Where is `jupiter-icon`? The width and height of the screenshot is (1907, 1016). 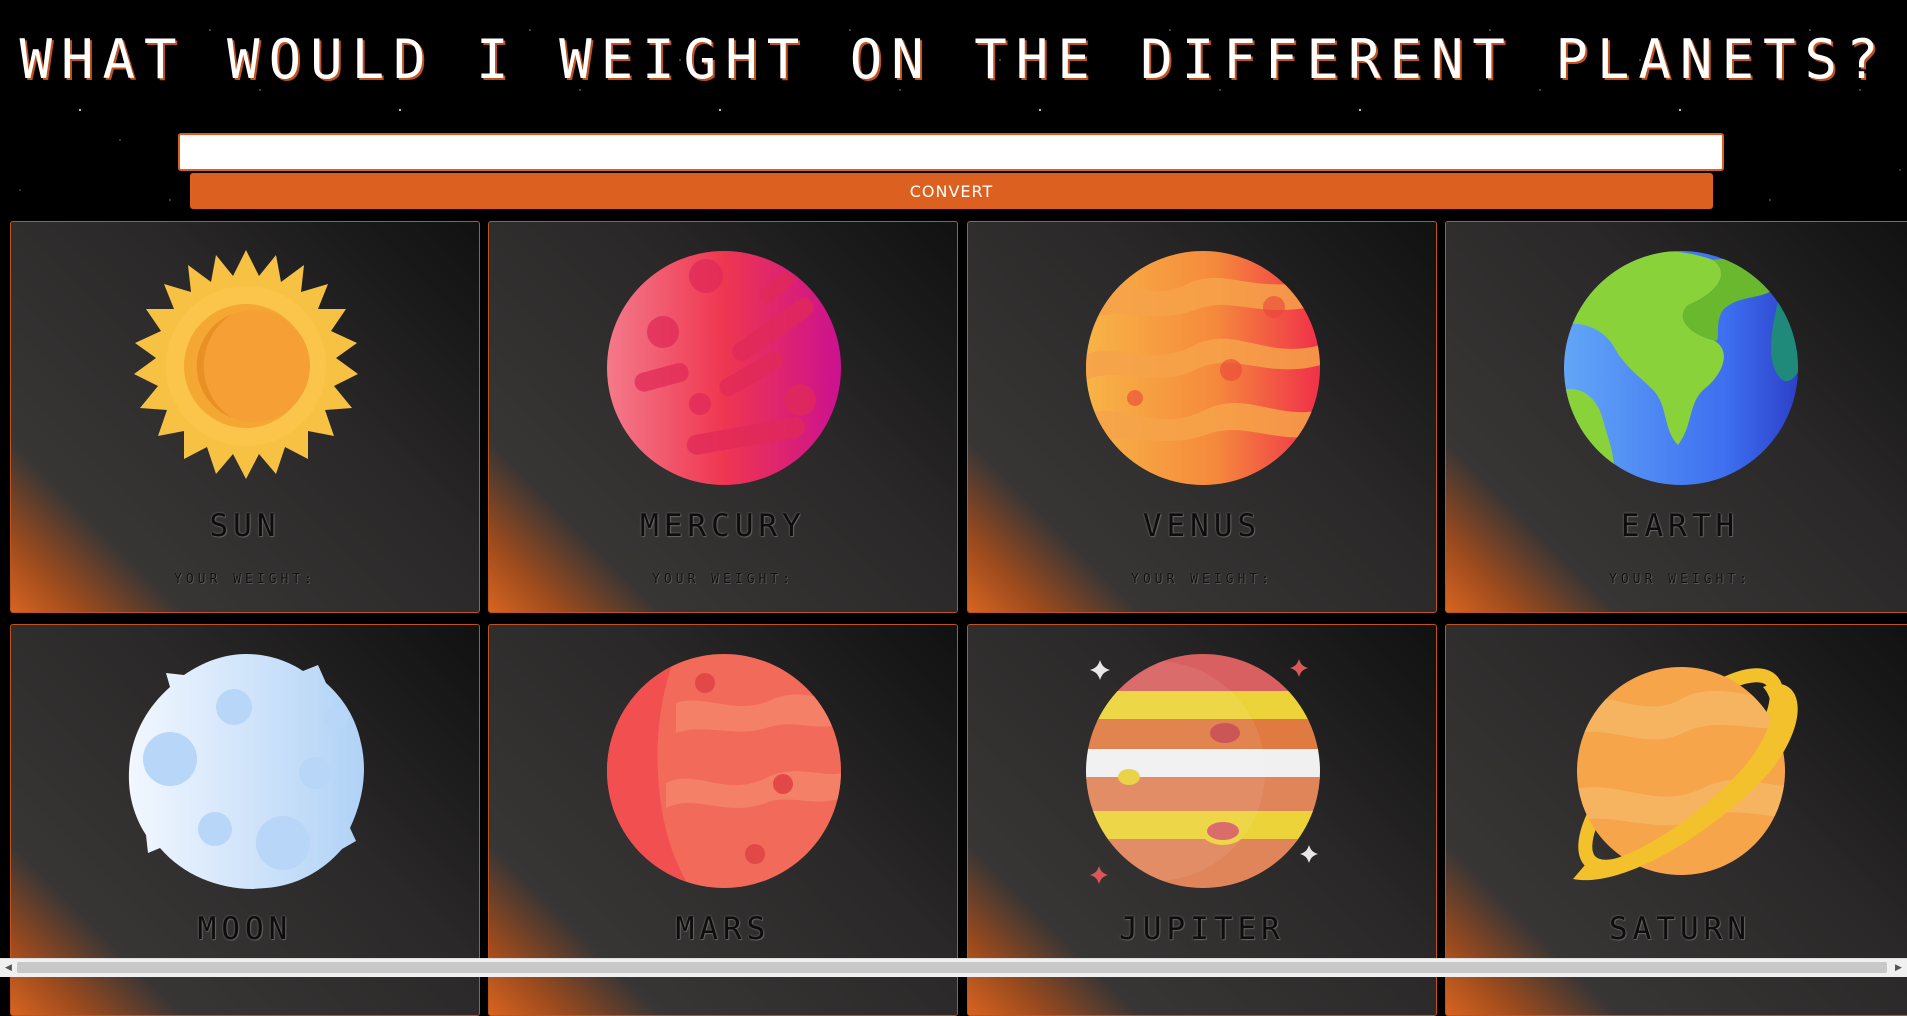 jupiter-icon is located at coordinates (1203, 771).